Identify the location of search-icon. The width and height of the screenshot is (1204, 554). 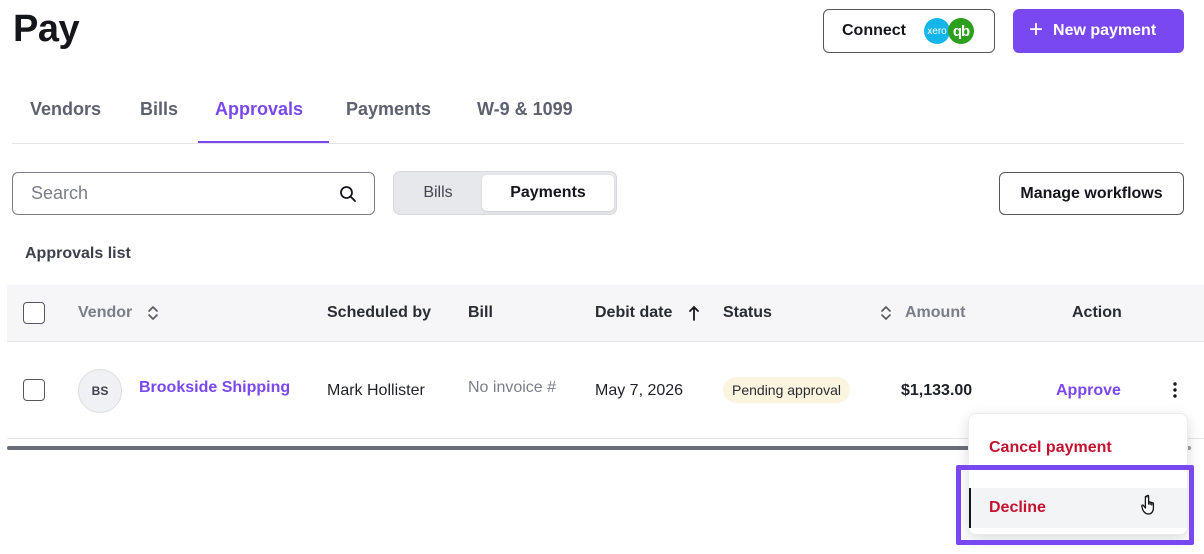
(348, 194).